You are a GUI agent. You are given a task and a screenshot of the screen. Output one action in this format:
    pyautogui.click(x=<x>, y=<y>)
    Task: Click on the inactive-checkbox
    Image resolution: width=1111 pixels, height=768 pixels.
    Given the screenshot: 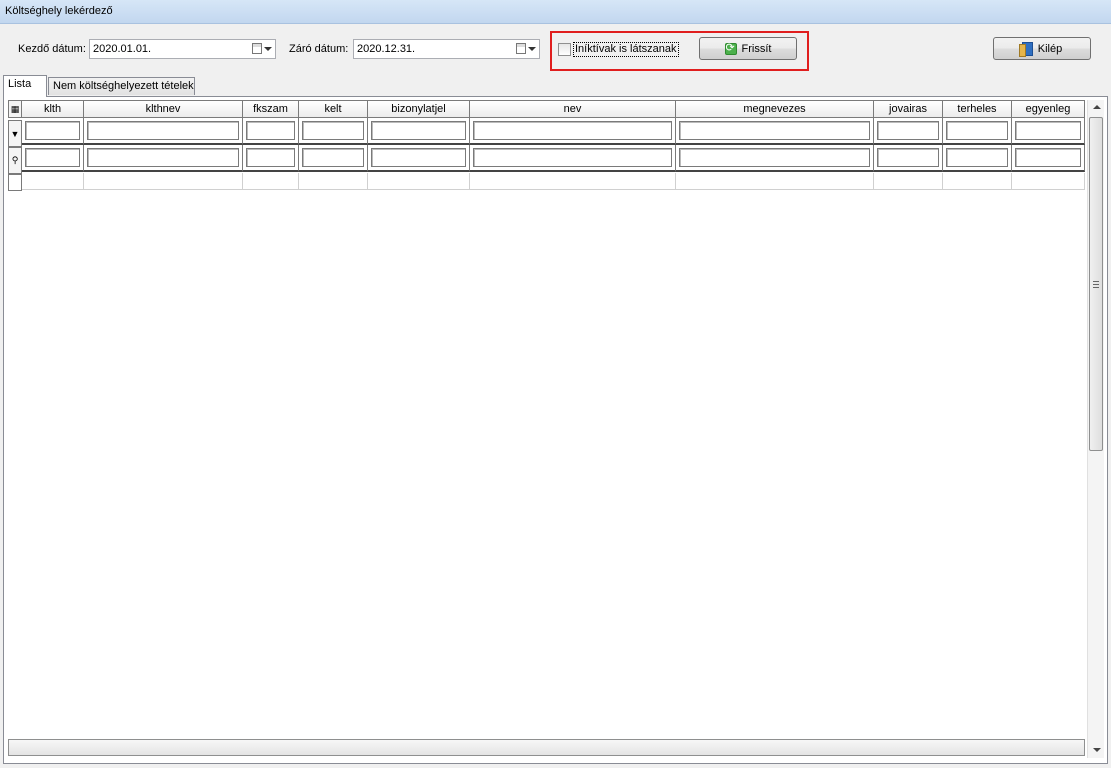 What is the action you would take?
    pyautogui.click(x=564, y=49)
    